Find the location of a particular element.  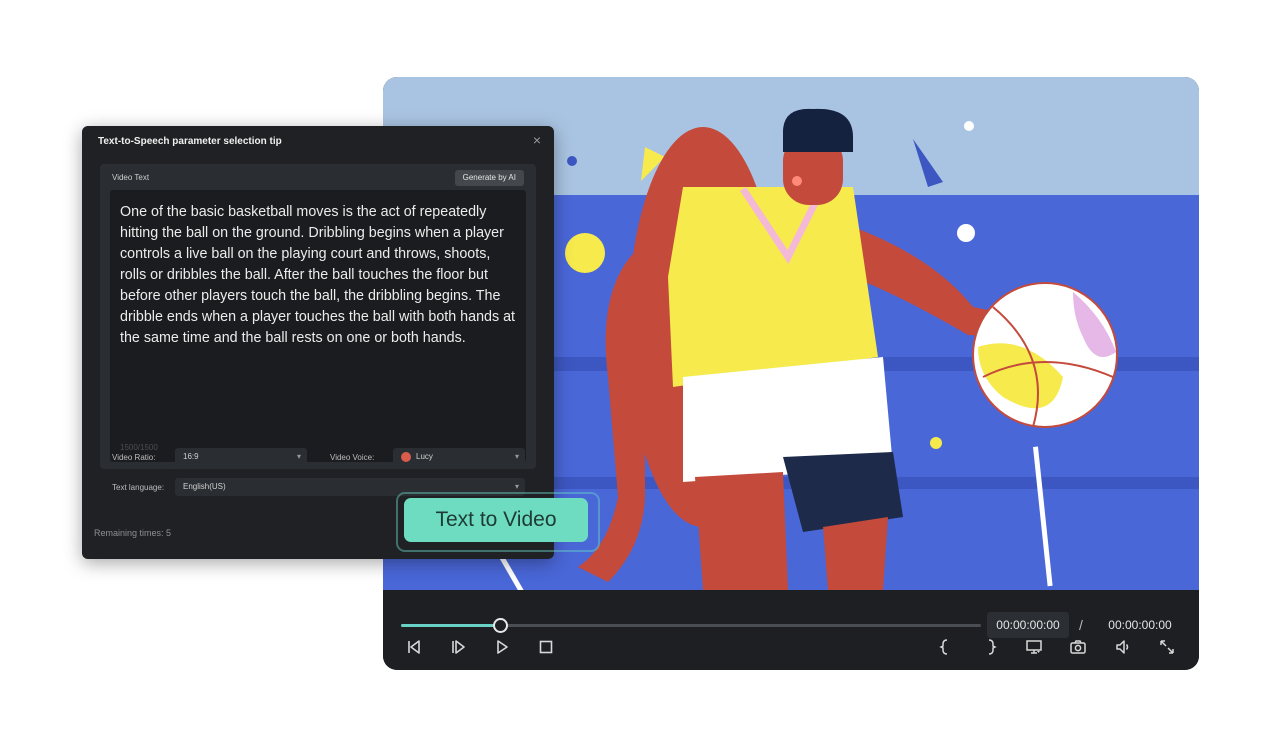

snapshot-icon is located at coordinates (1078, 647).